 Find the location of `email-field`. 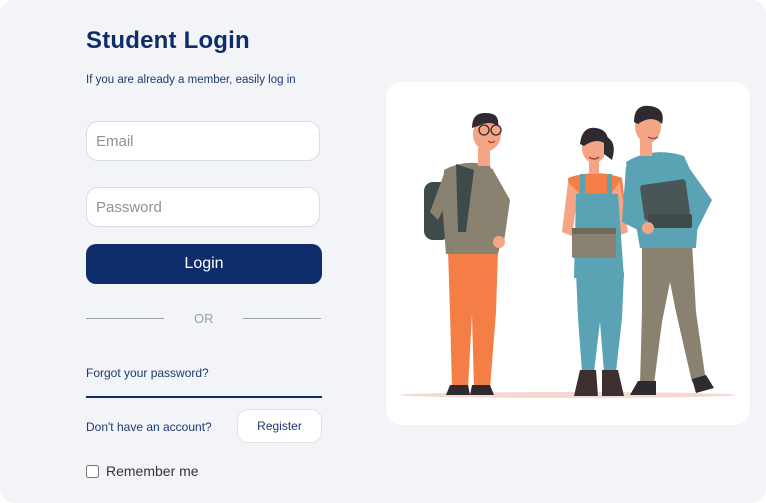

email-field is located at coordinates (203, 141).